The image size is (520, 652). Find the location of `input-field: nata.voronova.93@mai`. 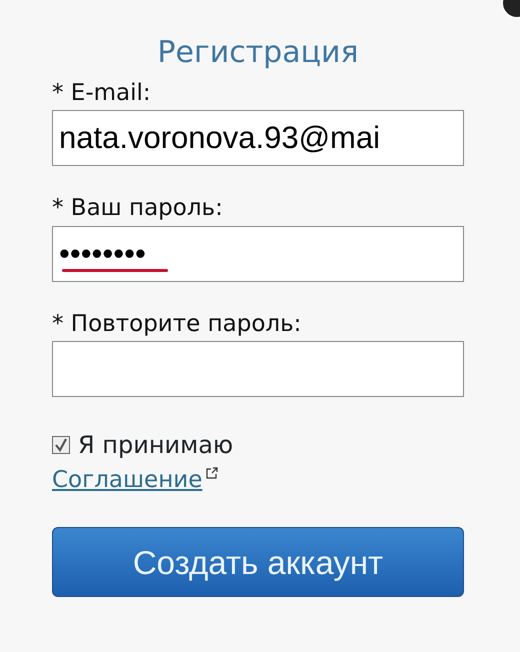

input-field: nata.voronova.93@mai is located at coordinates (258, 138).